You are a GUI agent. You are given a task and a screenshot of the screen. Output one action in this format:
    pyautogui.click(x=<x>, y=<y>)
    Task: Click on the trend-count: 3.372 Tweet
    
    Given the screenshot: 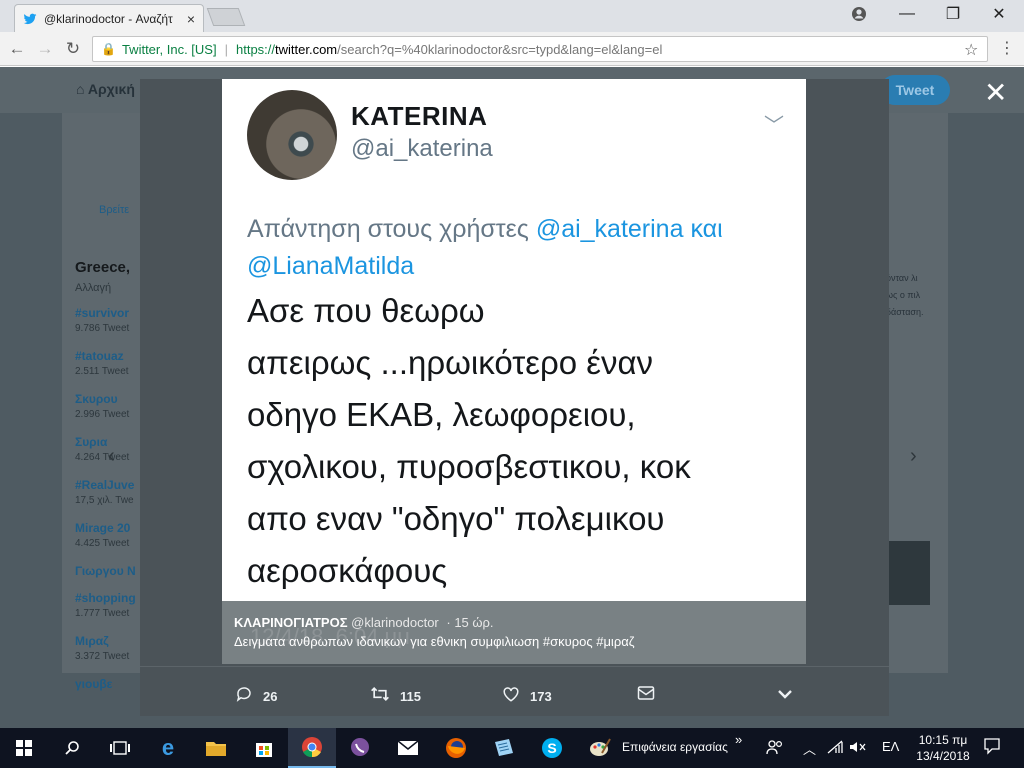 What is the action you would take?
    pyautogui.click(x=102, y=656)
    